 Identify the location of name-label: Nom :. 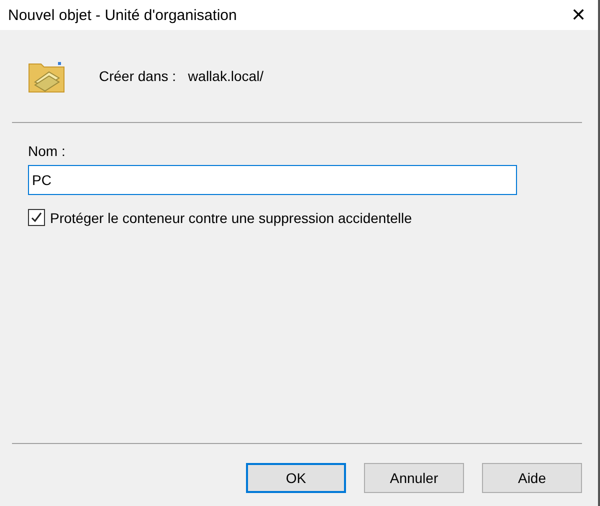
(47, 151).